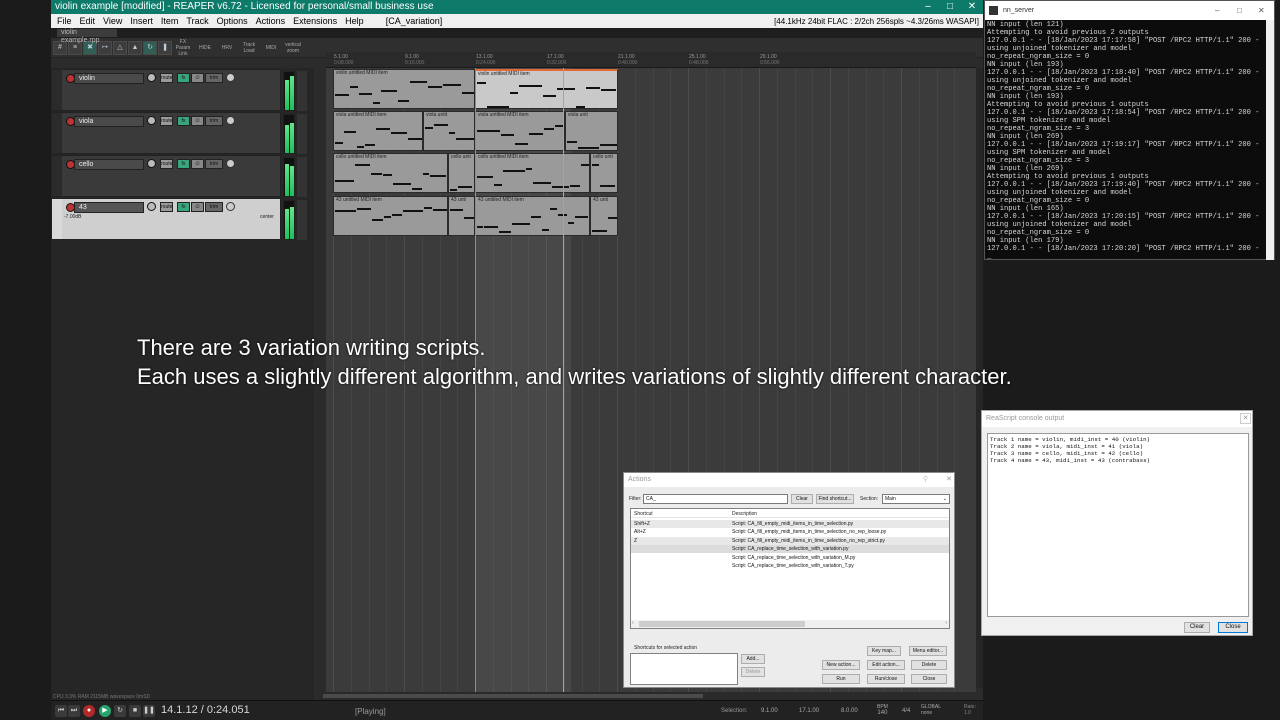  What do you see at coordinates (882, 710) in the screenshot?
I see `bpm-display: BPM 140` at bounding box center [882, 710].